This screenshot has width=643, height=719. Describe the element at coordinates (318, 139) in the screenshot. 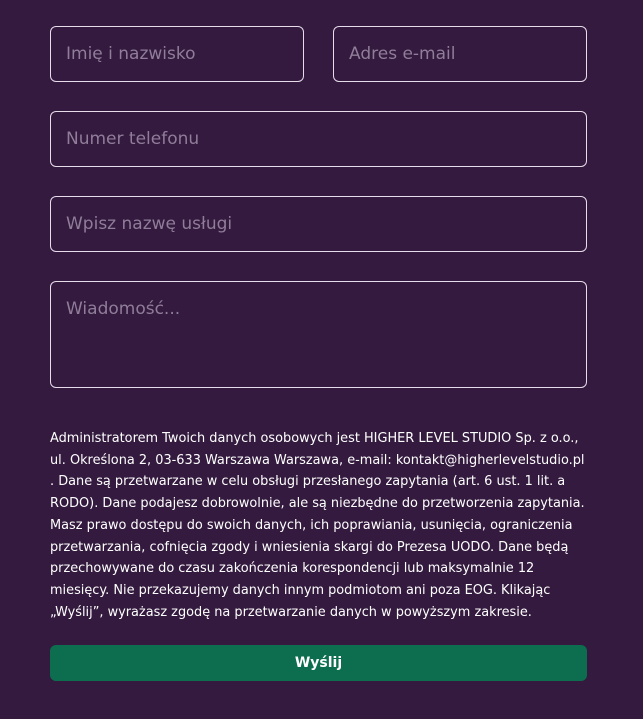

I see `phone-input` at that location.